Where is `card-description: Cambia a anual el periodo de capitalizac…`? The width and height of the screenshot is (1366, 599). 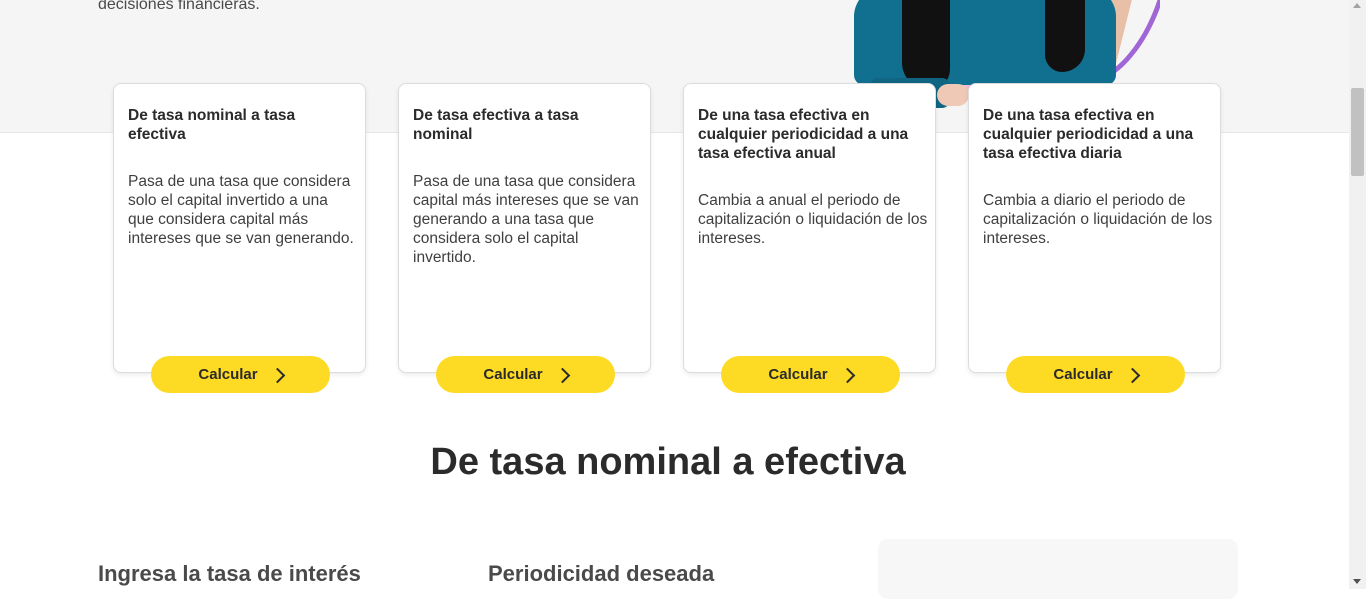
card-description: Cambia a anual el periodo de capitalizac… is located at coordinates (813, 219).